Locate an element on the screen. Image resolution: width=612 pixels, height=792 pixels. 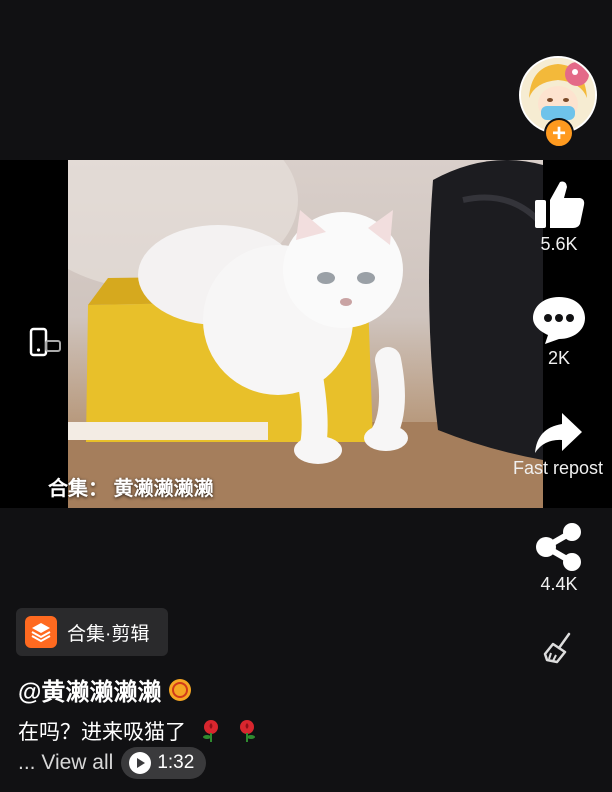
layers-icon is located at coordinates (41, 632).